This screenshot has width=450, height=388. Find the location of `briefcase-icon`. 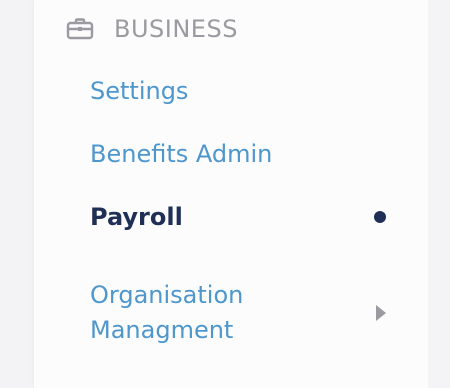

briefcase-icon is located at coordinates (80, 29).